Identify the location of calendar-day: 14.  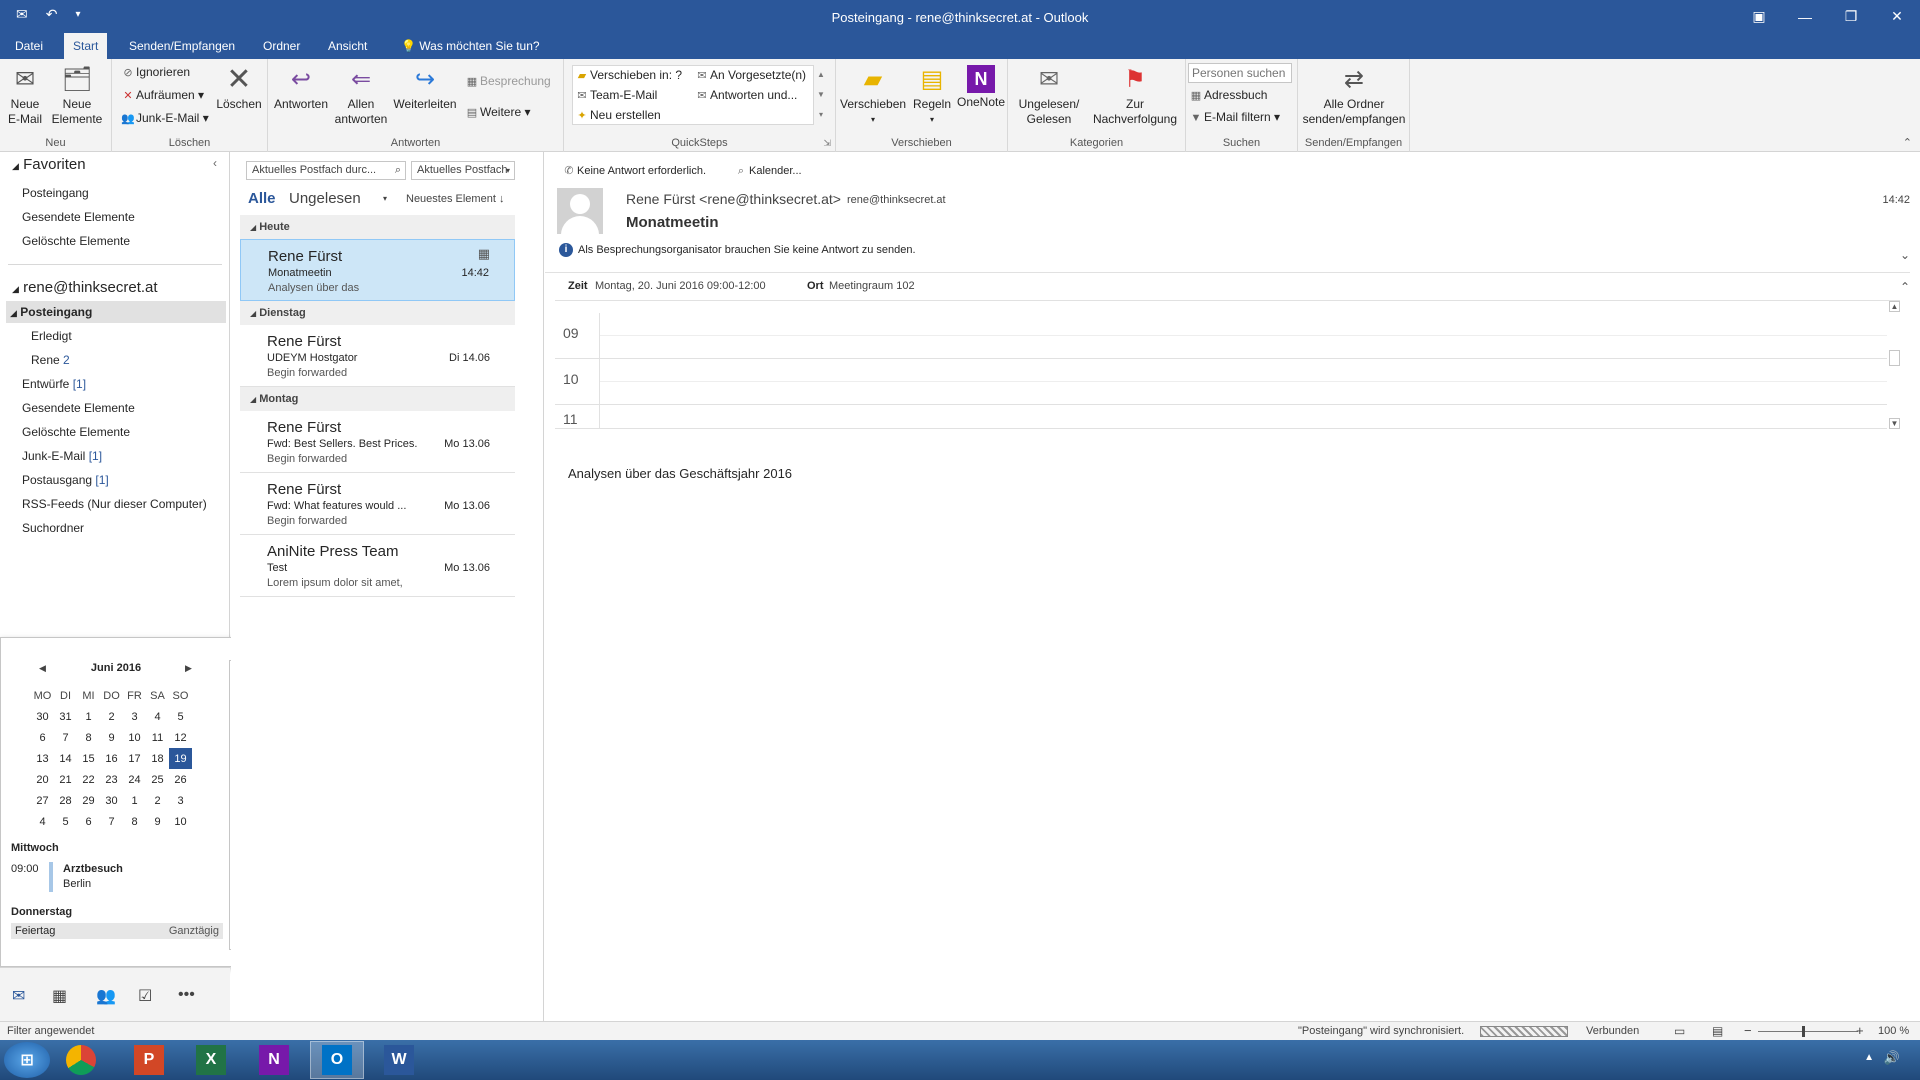
(65, 758).